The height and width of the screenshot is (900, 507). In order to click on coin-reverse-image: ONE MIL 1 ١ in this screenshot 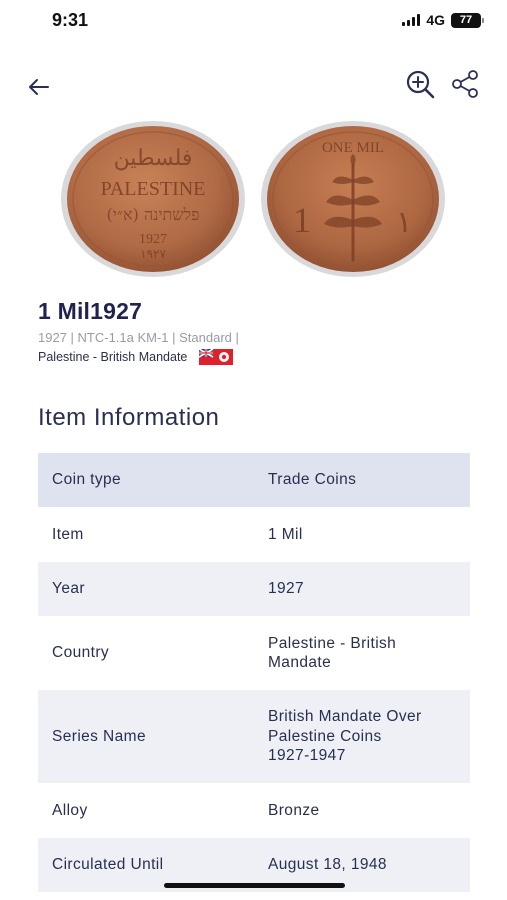, I will do `click(353, 199)`.